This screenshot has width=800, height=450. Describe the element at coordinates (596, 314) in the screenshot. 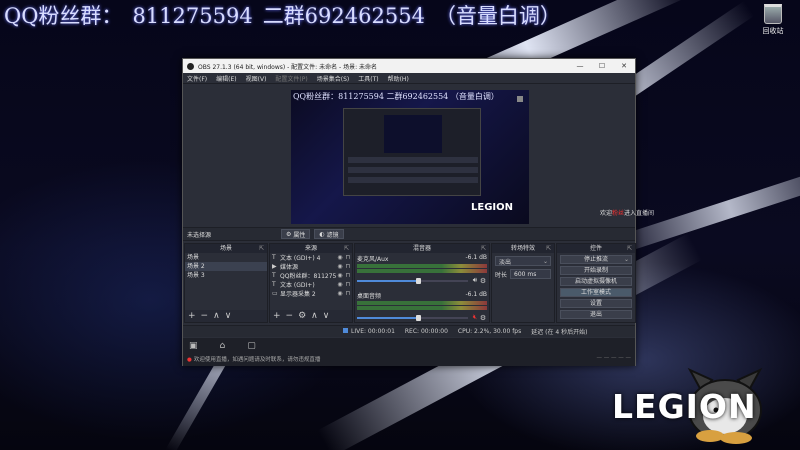

I see `exit-button: 退出` at that location.